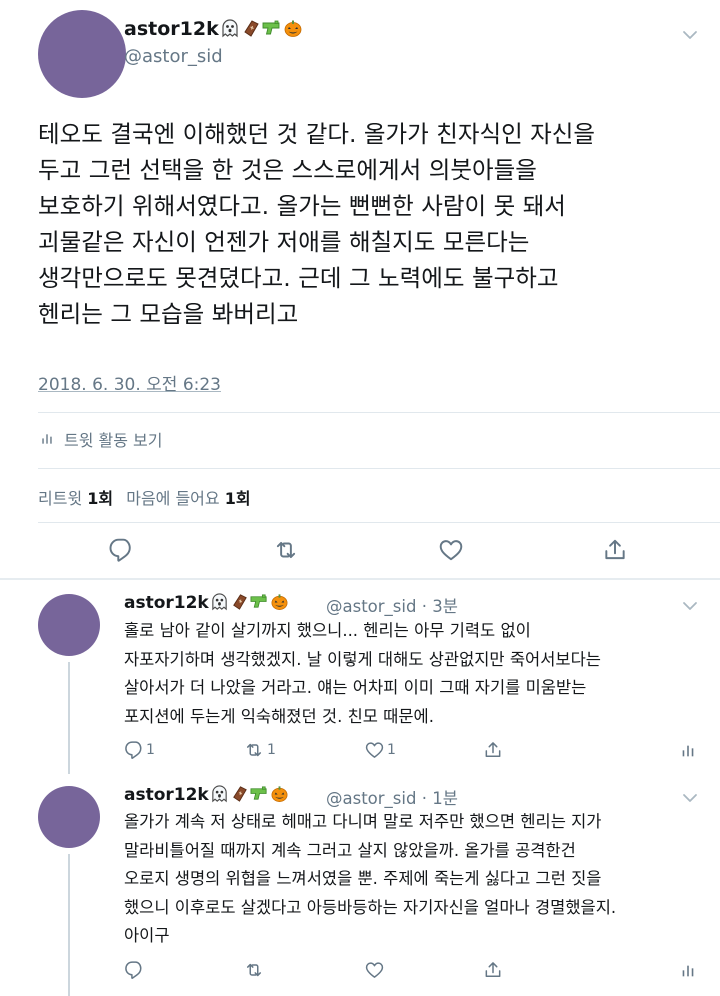 This screenshot has width=720, height=996. What do you see at coordinates (445, 606) in the screenshot?
I see `reply-time: 3분` at bounding box center [445, 606].